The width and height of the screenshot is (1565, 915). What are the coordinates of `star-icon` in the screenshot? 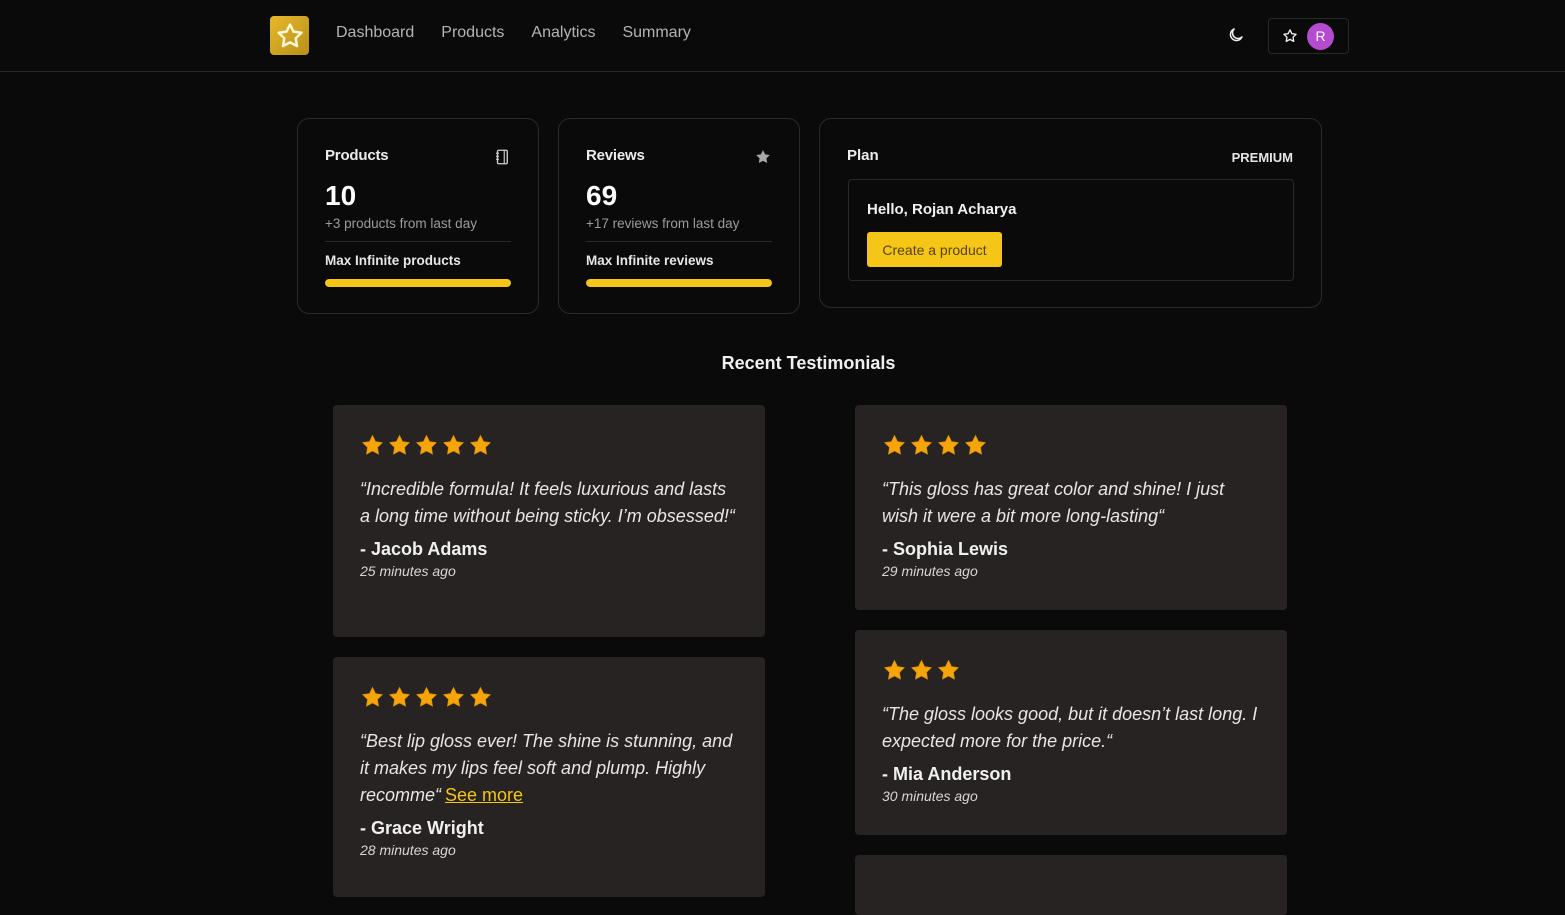 It's located at (763, 157).